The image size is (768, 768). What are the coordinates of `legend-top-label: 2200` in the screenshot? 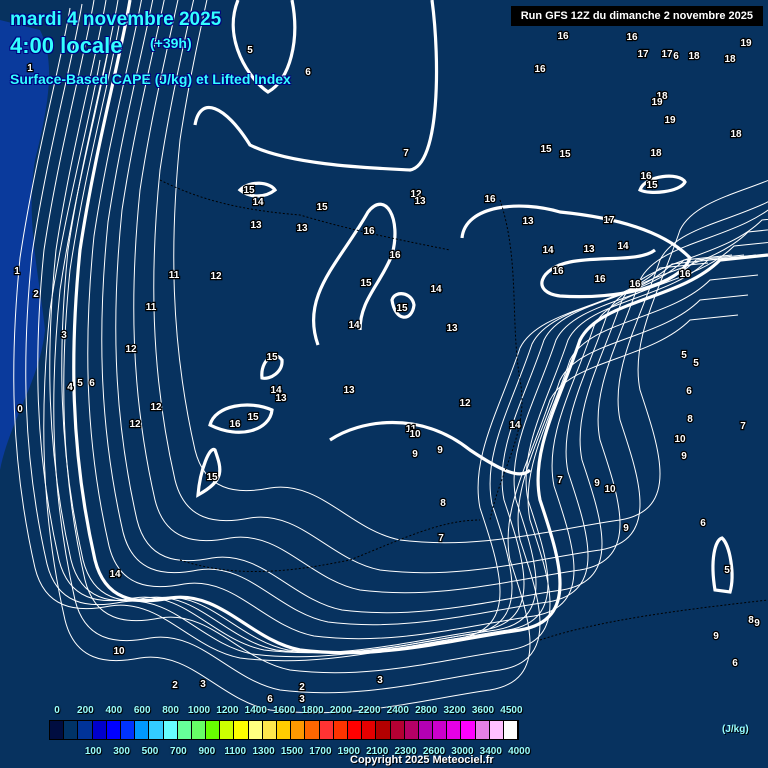 It's located at (369, 710).